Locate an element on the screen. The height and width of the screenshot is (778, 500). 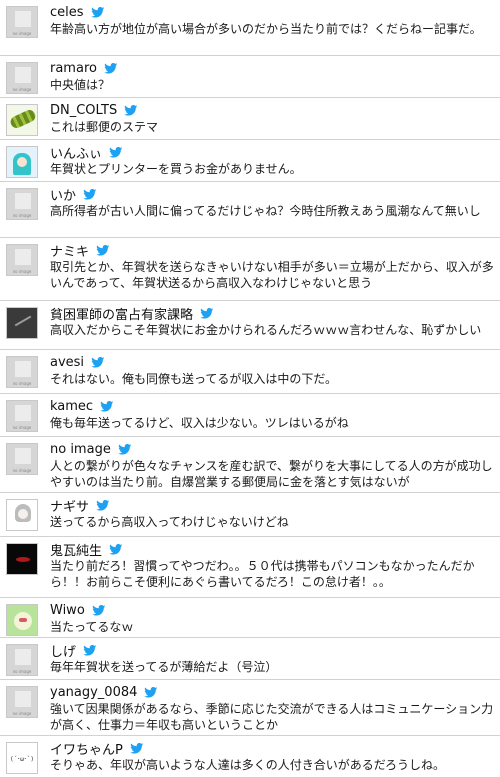
username: kamec is located at coordinates (71, 406).